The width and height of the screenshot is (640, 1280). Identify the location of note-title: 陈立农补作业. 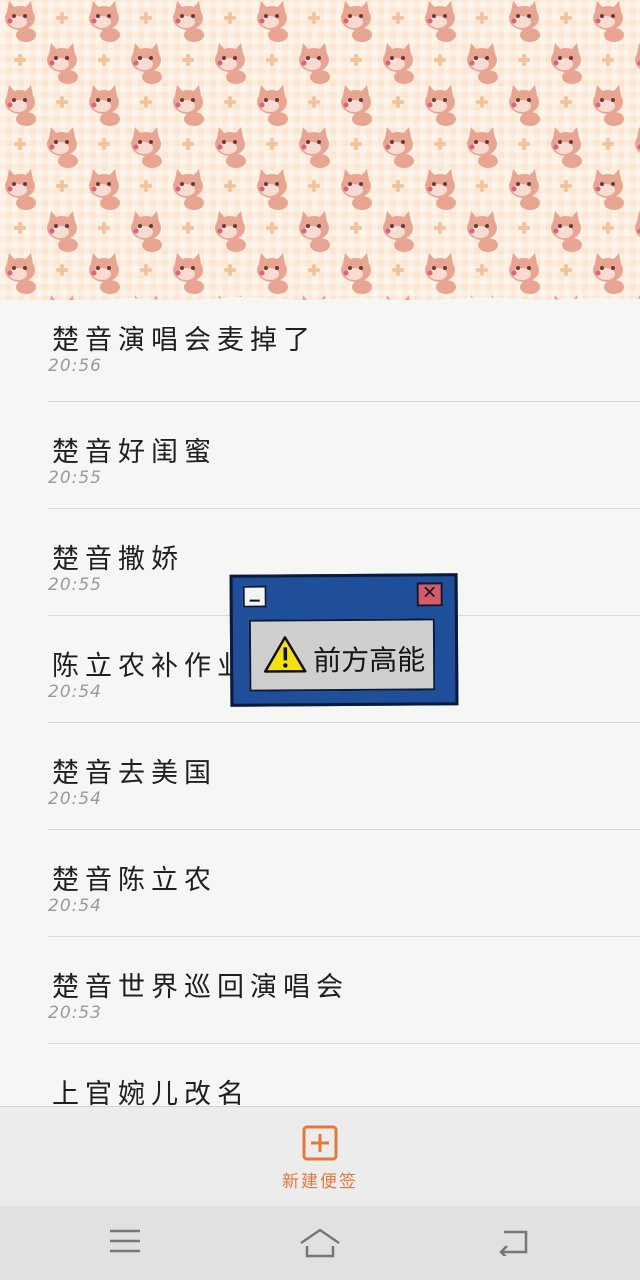
(151, 666).